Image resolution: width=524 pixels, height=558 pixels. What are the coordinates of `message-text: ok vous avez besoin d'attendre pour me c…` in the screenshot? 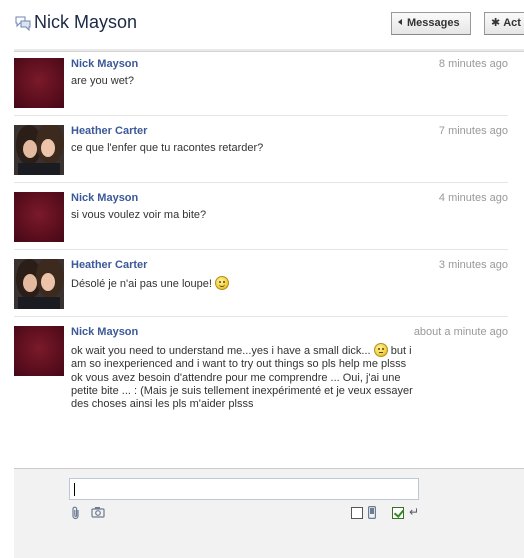 It's located at (242, 391).